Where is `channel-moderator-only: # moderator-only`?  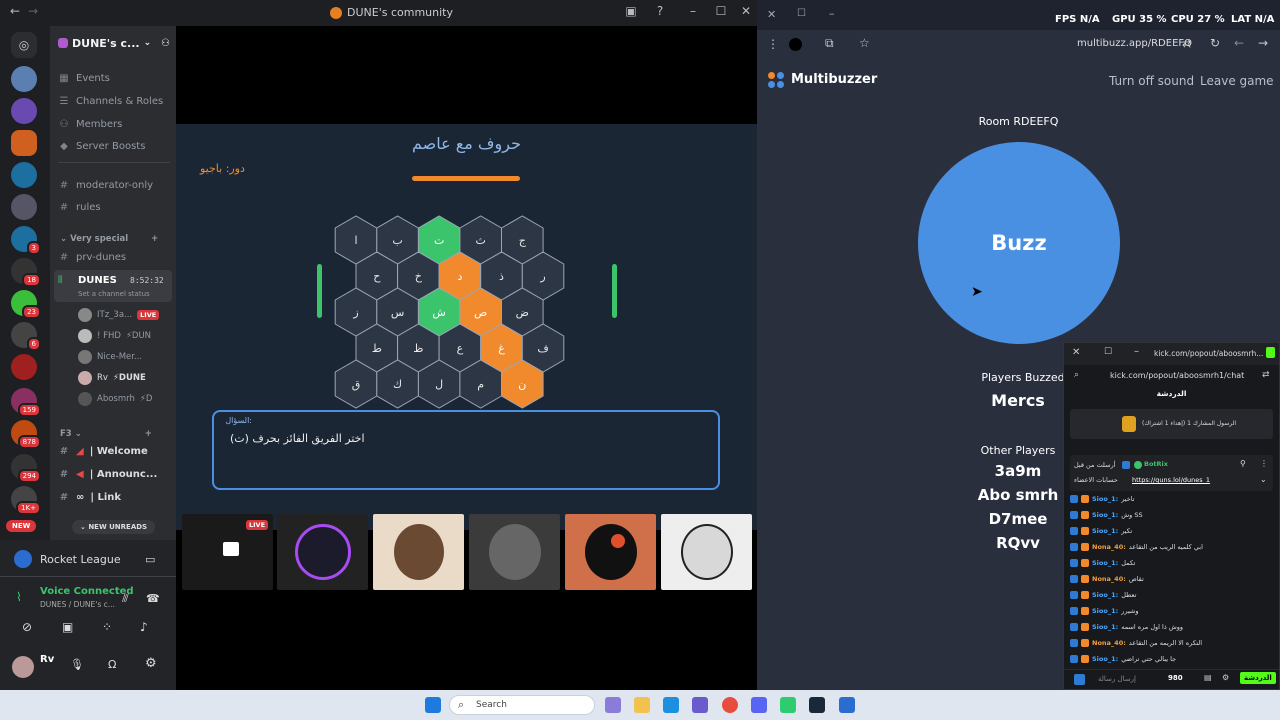
channel-moderator-only: # moderator-only is located at coordinates (105, 185).